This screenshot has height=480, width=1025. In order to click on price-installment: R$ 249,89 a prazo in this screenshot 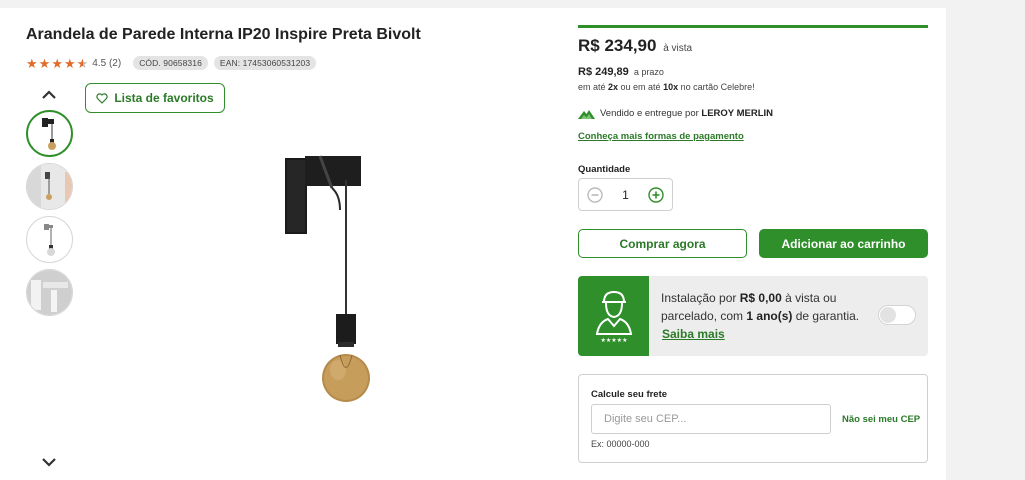, I will do `click(621, 72)`.